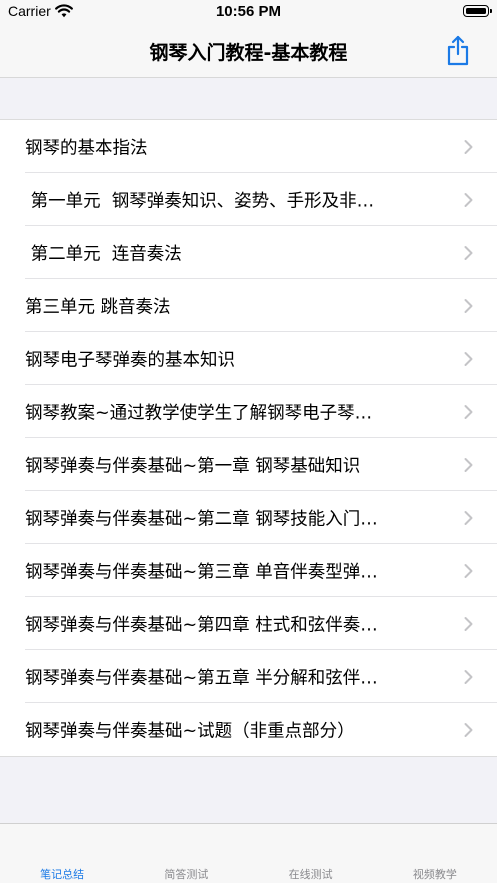  I want to click on tab-bar: 笔记总结 简答测试 在线测试 视频教学, so click(248, 853).